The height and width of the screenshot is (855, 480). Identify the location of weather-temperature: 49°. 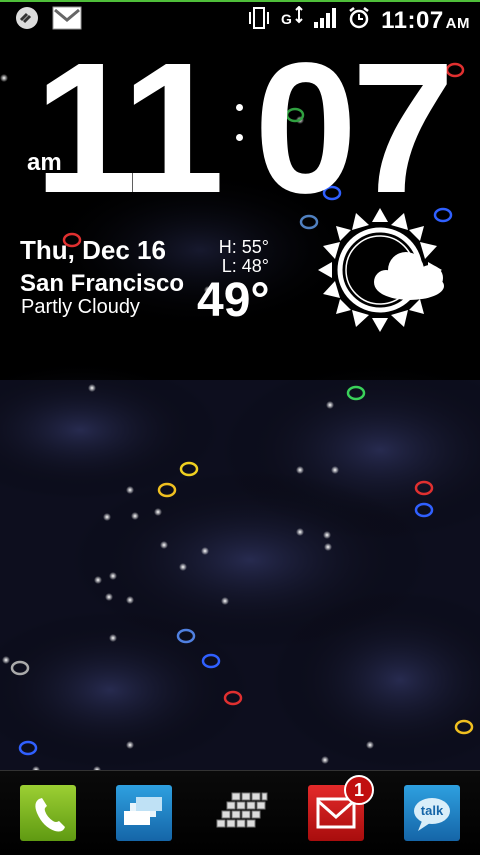
(233, 300).